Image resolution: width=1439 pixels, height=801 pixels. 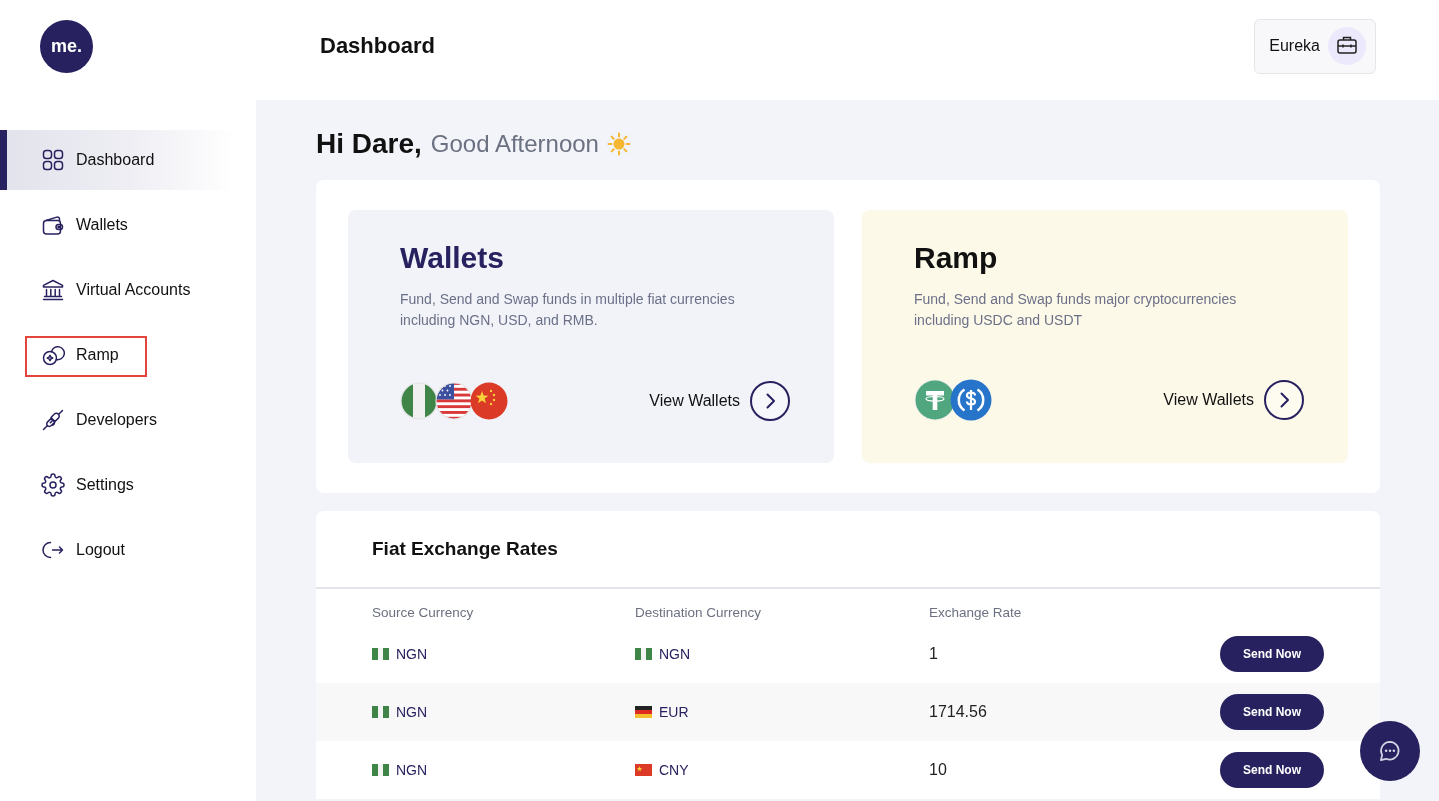 What do you see at coordinates (423, 613) in the screenshot?
I see `column-header: Source Currency` at bounding box center [423, 613].